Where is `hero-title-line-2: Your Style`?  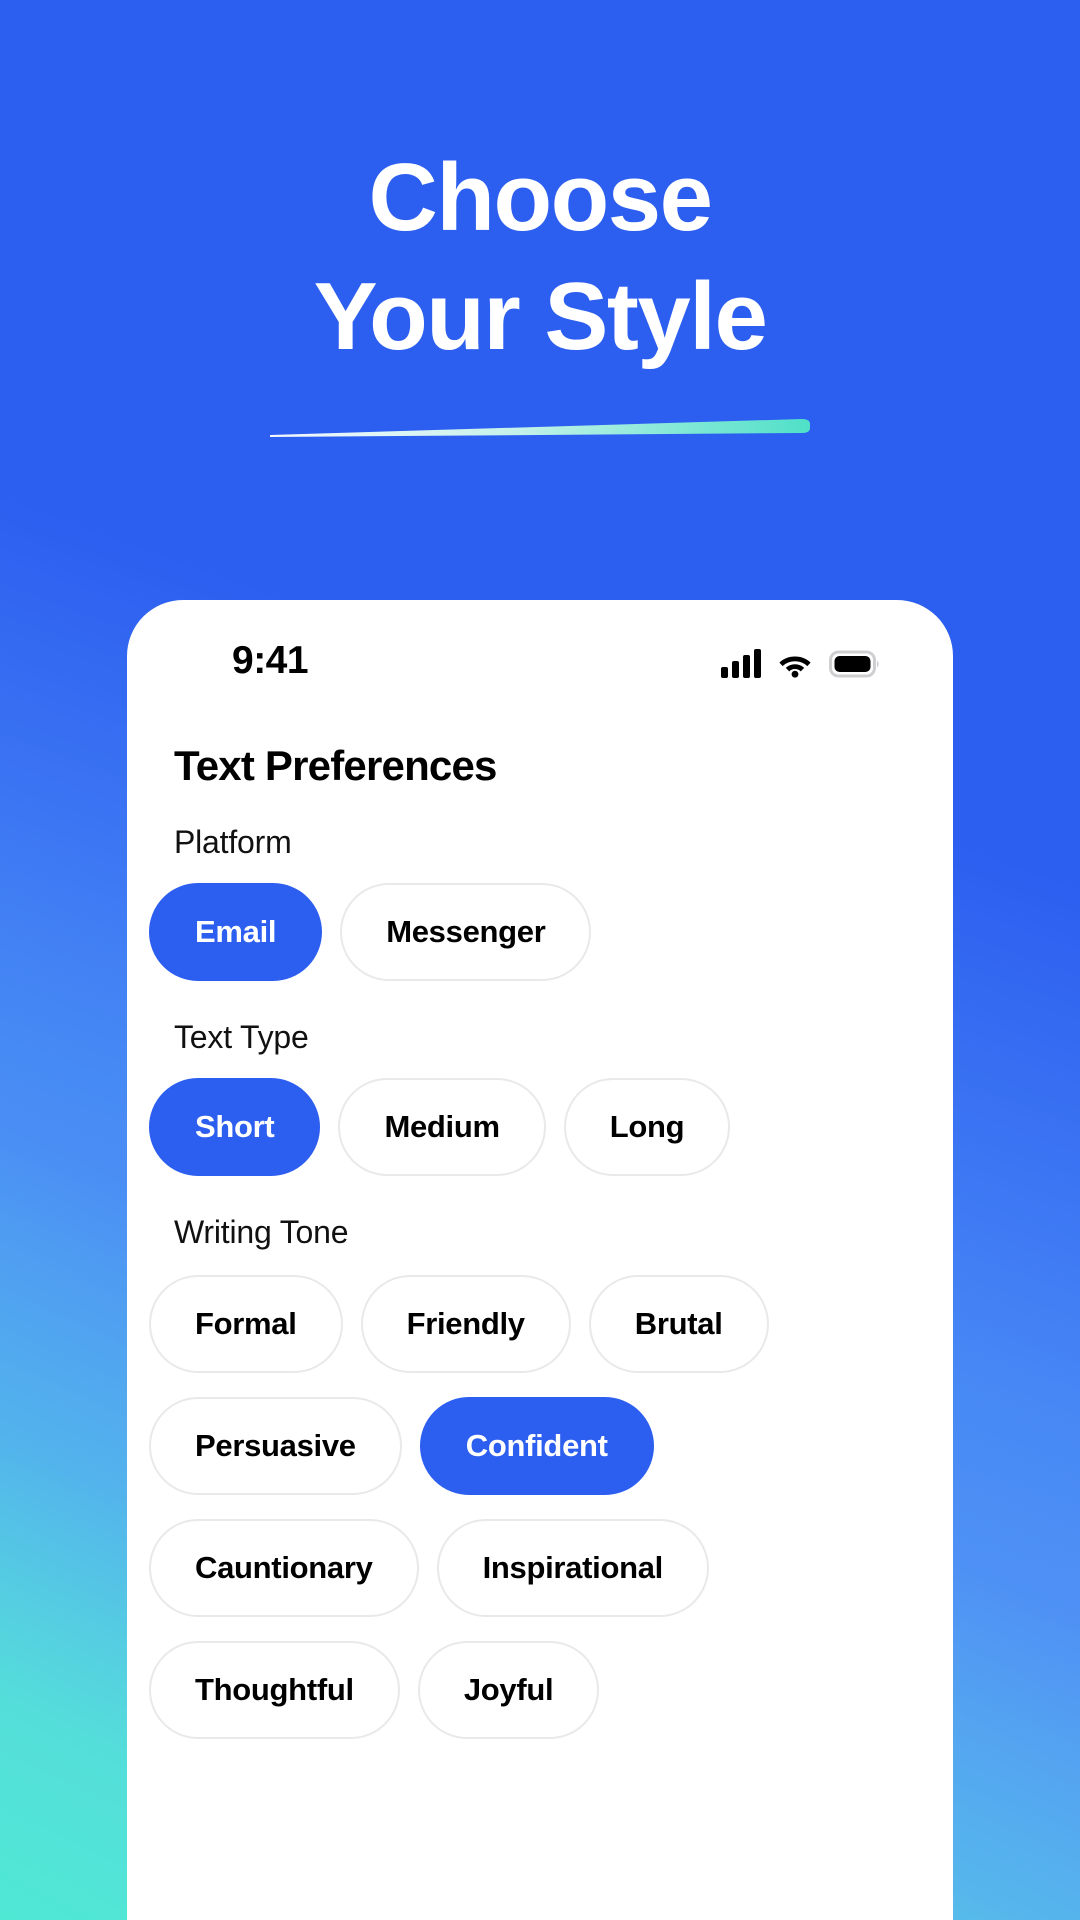 hero-title-line-2: Your Style is located at coordinates (540, 317).